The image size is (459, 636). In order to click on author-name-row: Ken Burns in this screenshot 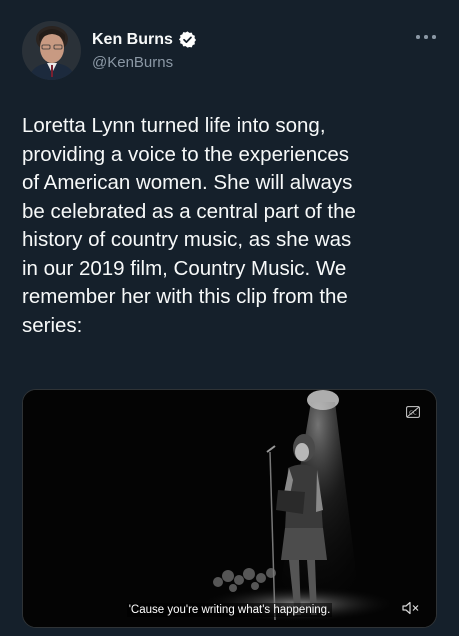, I will do `click(144, 39)`.